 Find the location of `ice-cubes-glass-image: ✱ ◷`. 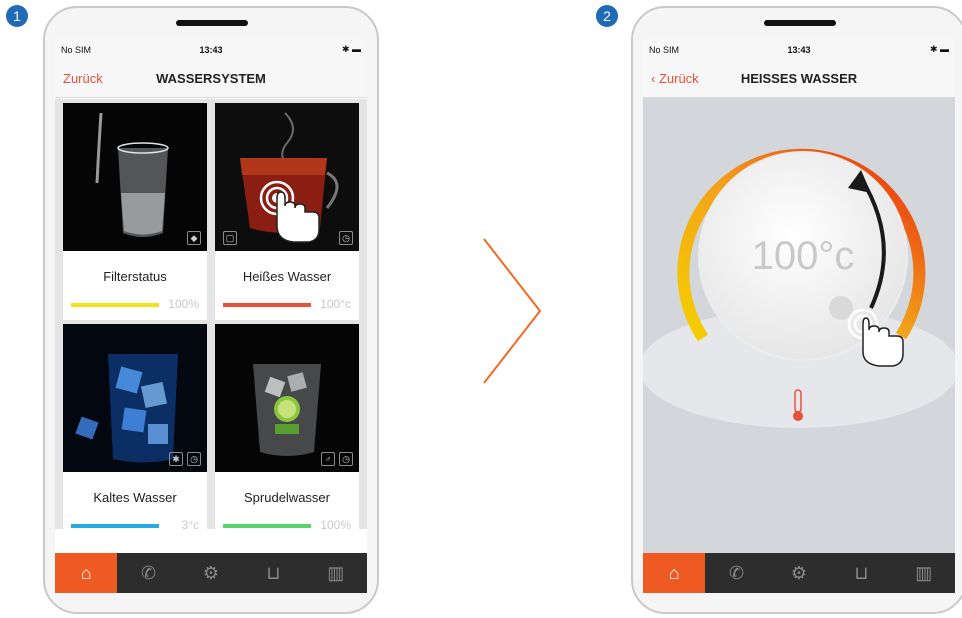

ice-cubes-glass-image: ✱ ◷ is located at coordinates (135, 398).